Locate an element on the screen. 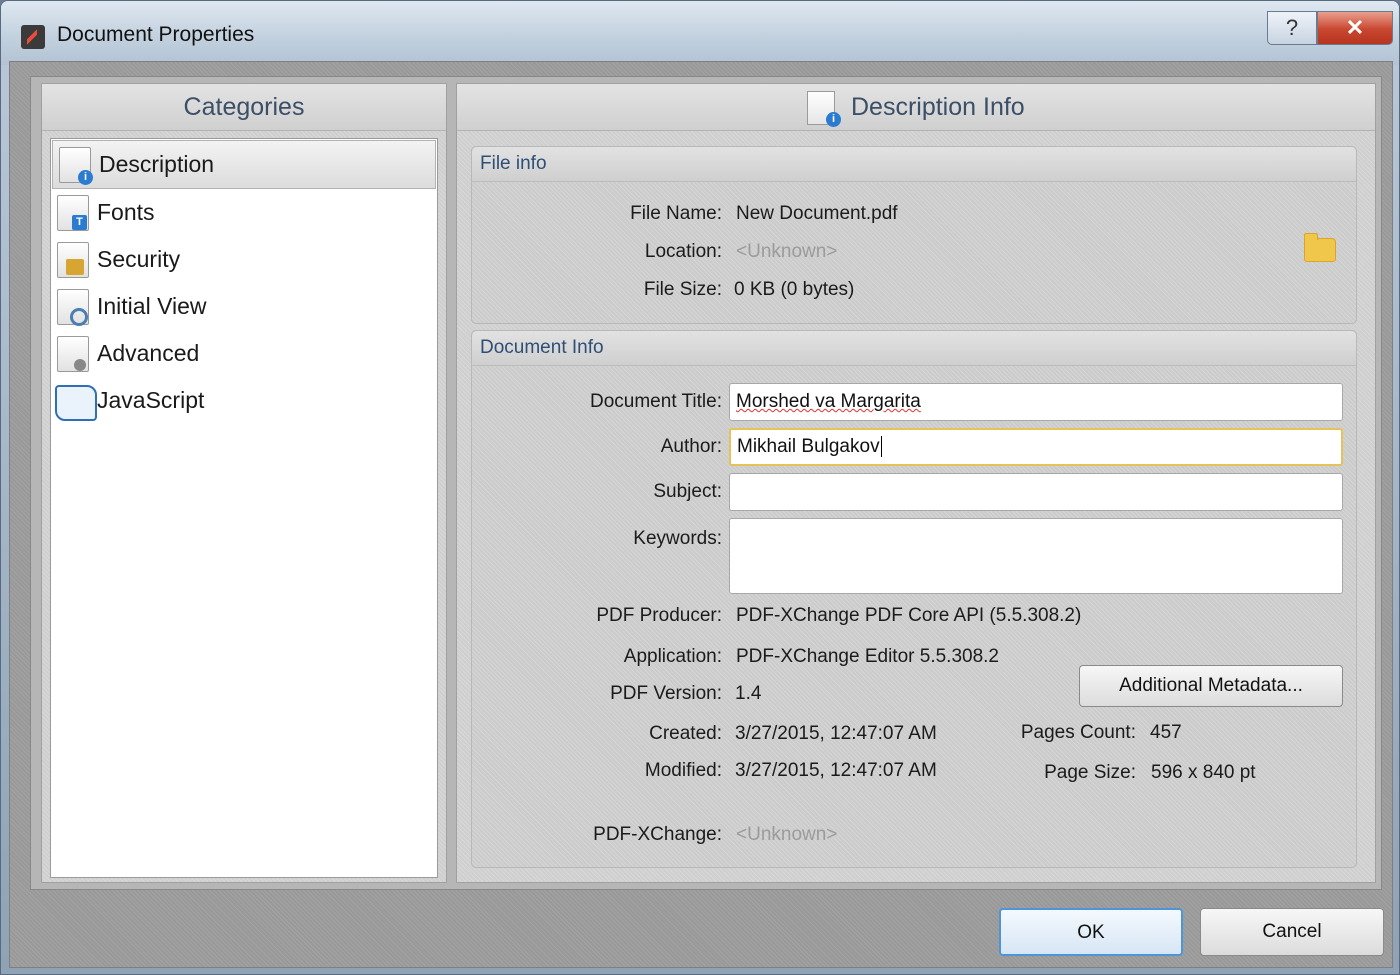 The image size is (1400, 975). pdf-version-value: 1.4 is located at coordinates (748, 693).